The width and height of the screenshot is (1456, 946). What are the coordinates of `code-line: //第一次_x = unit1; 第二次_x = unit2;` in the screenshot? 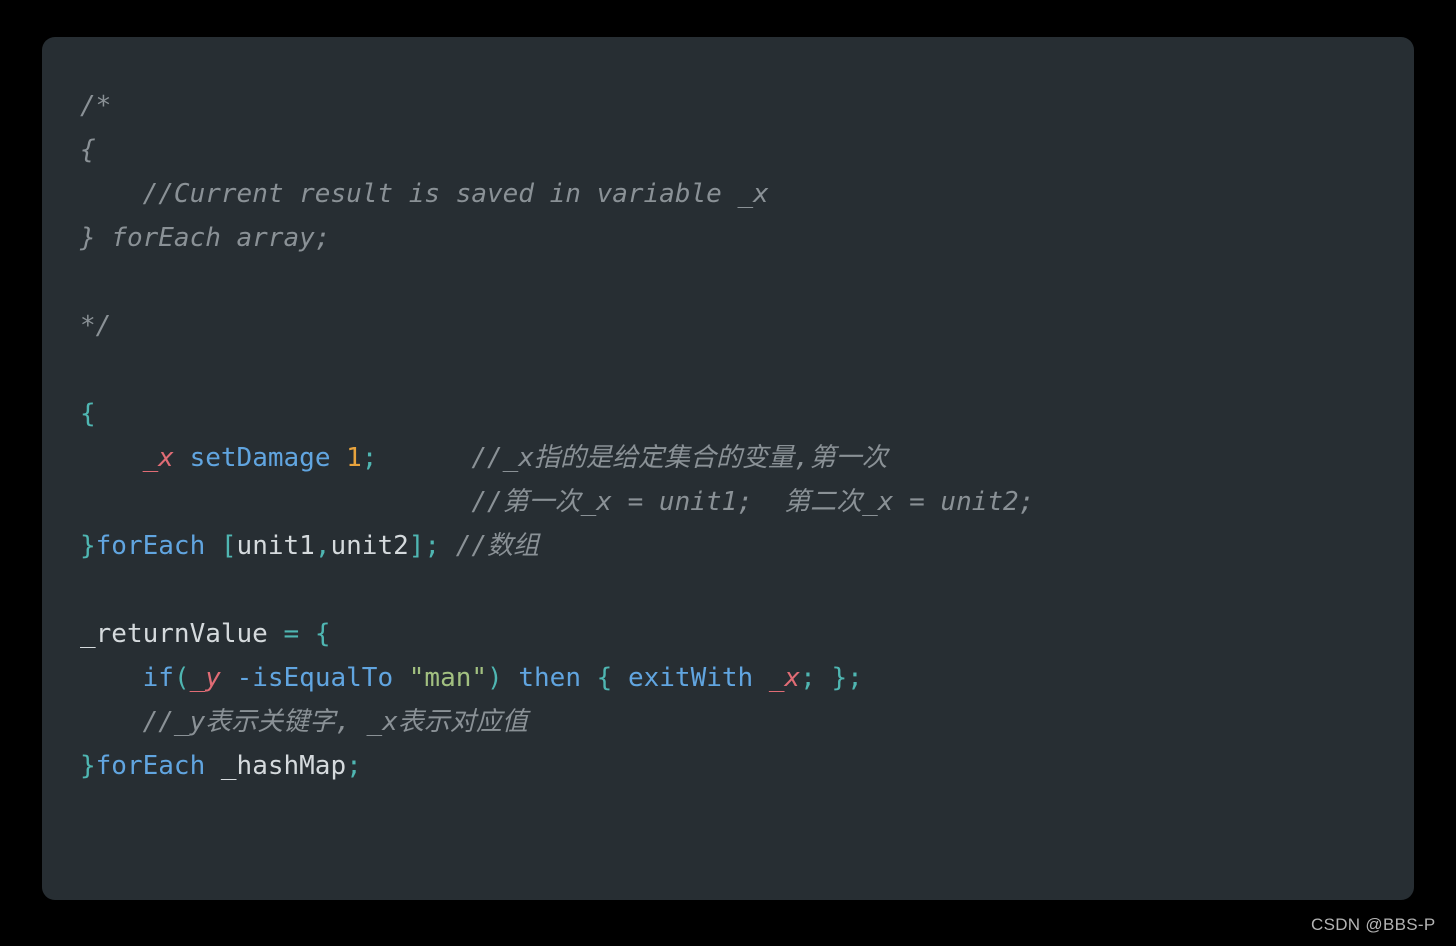 It's located at (742, 502).